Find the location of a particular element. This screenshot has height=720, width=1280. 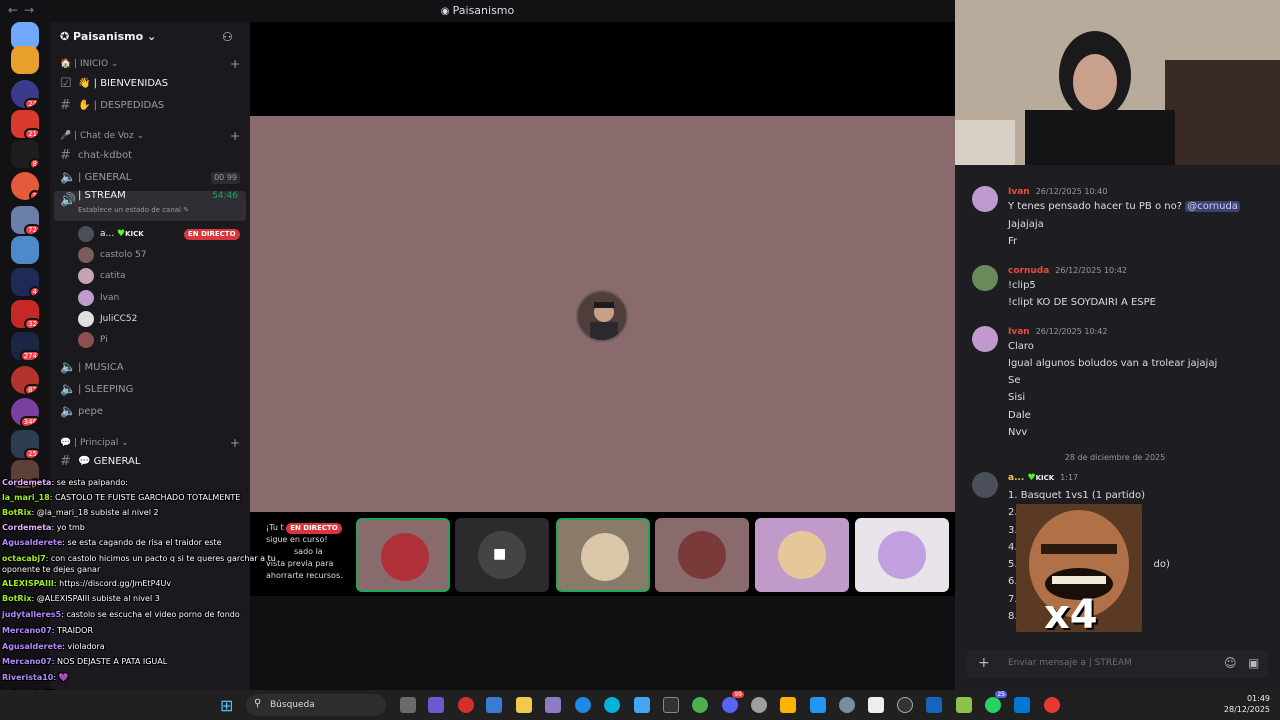

voice-channel-general: 🔈 | GENERAL 00 99 is located at coordinates (150, 178).